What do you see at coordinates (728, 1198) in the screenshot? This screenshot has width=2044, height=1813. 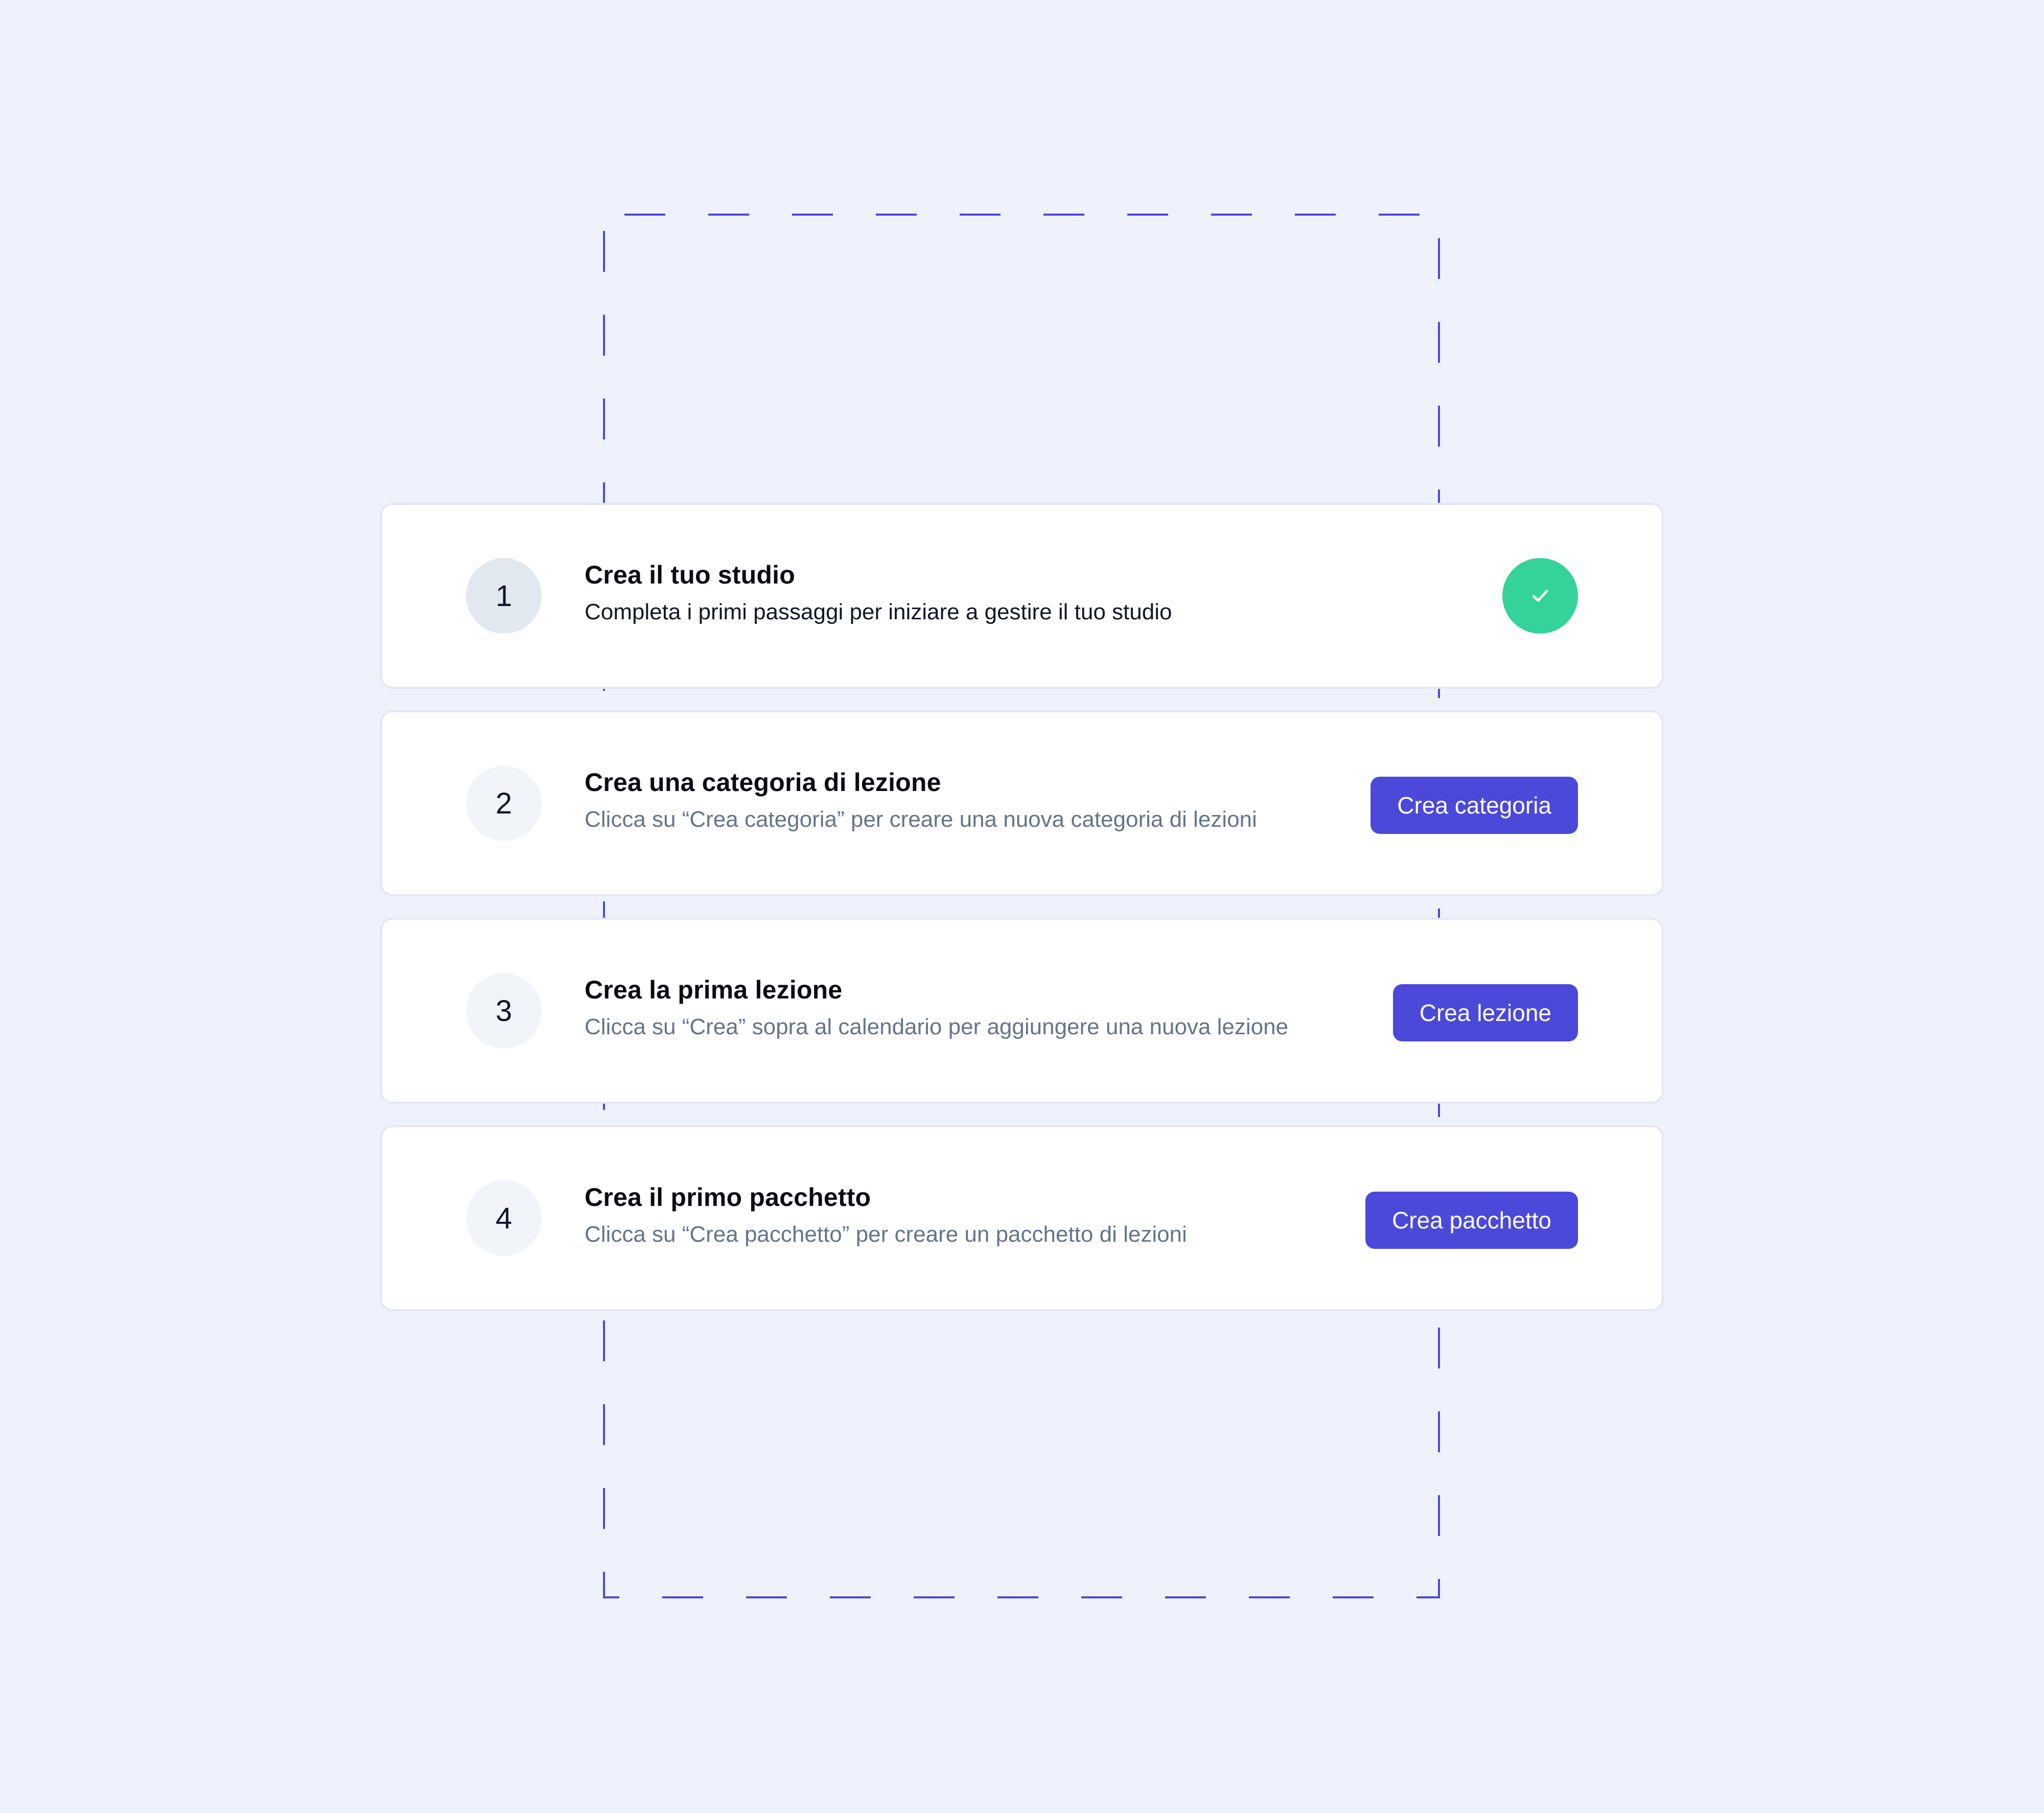 I see `step-title: Crea il primo pacchetto` at bounding box center [728, 1198].